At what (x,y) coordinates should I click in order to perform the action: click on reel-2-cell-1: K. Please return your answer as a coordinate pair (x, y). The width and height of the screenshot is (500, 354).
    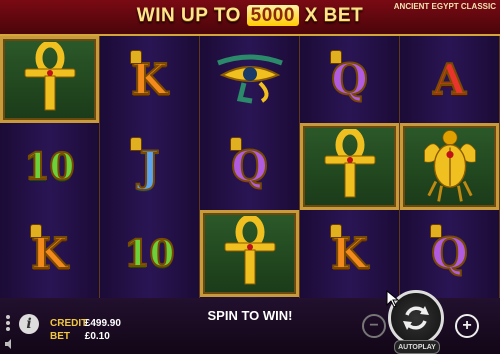
    Looking at the image, I should click on (149, 79).